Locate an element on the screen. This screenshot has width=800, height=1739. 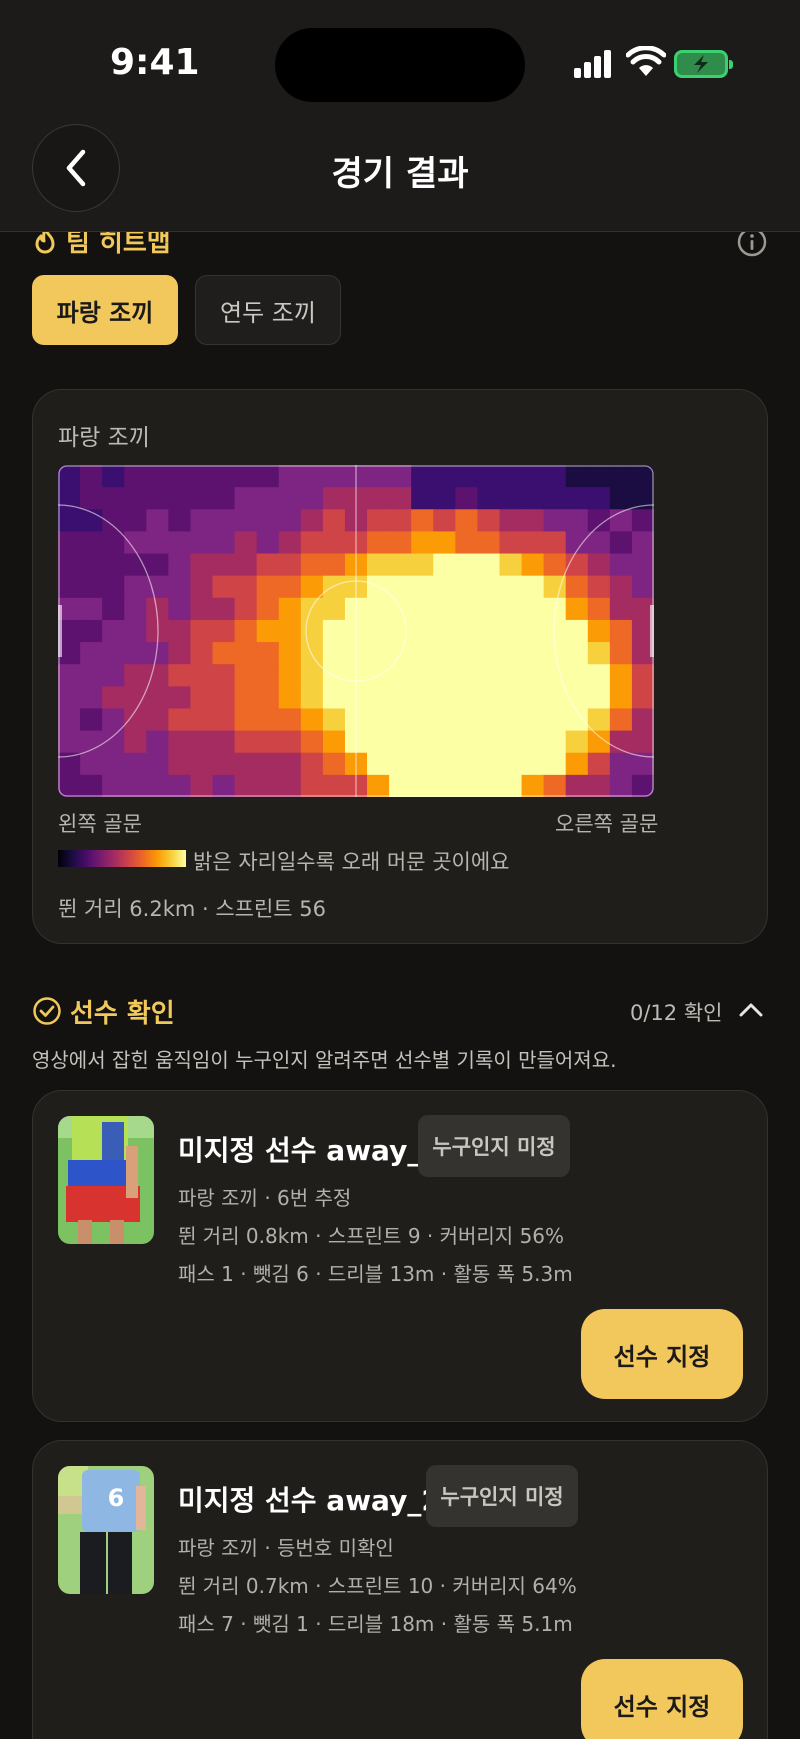
player-stats-line: 뛴 거리 0.7km · 스프린트 10 · 커버리지 64% is located at coordinates (377, 1586).